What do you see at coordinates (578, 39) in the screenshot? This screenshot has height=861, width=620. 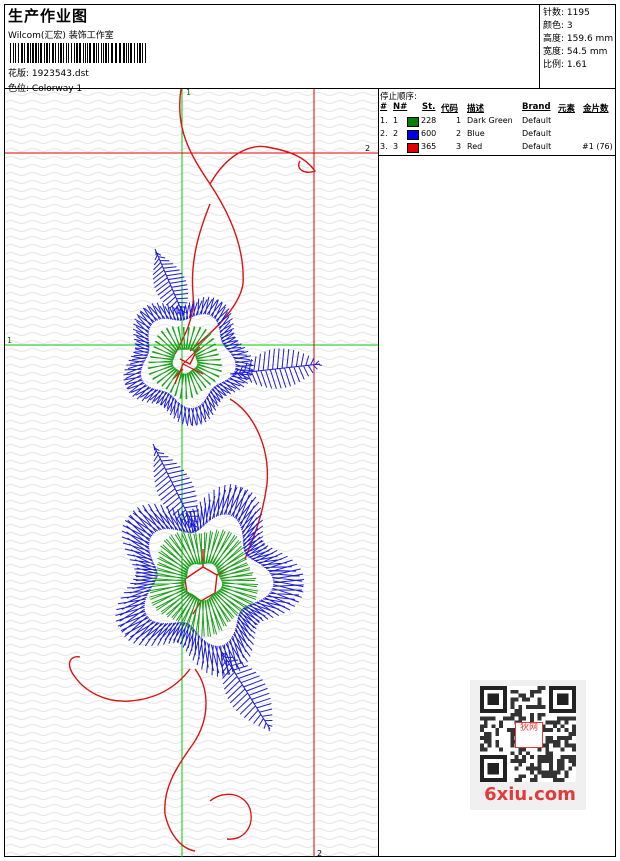 I see `stat-height: 高度: 159.6 mm` at bounding box center [578, 39].